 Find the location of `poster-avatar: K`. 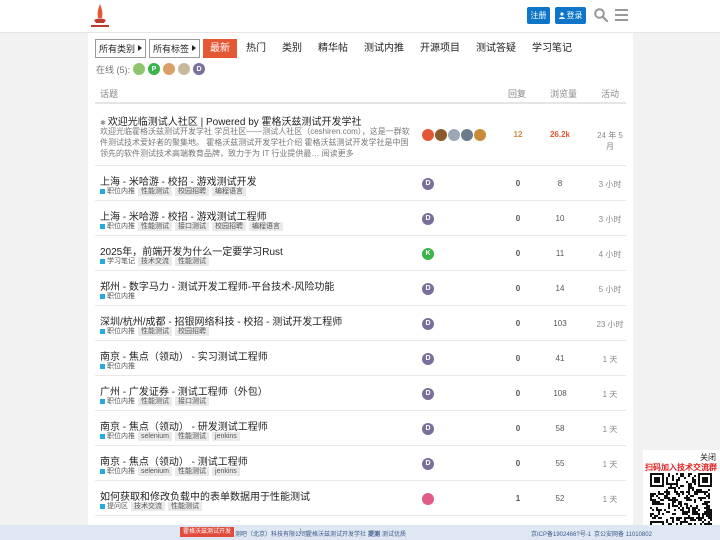

poster-avatar: K is located at coordinates (428, 253).